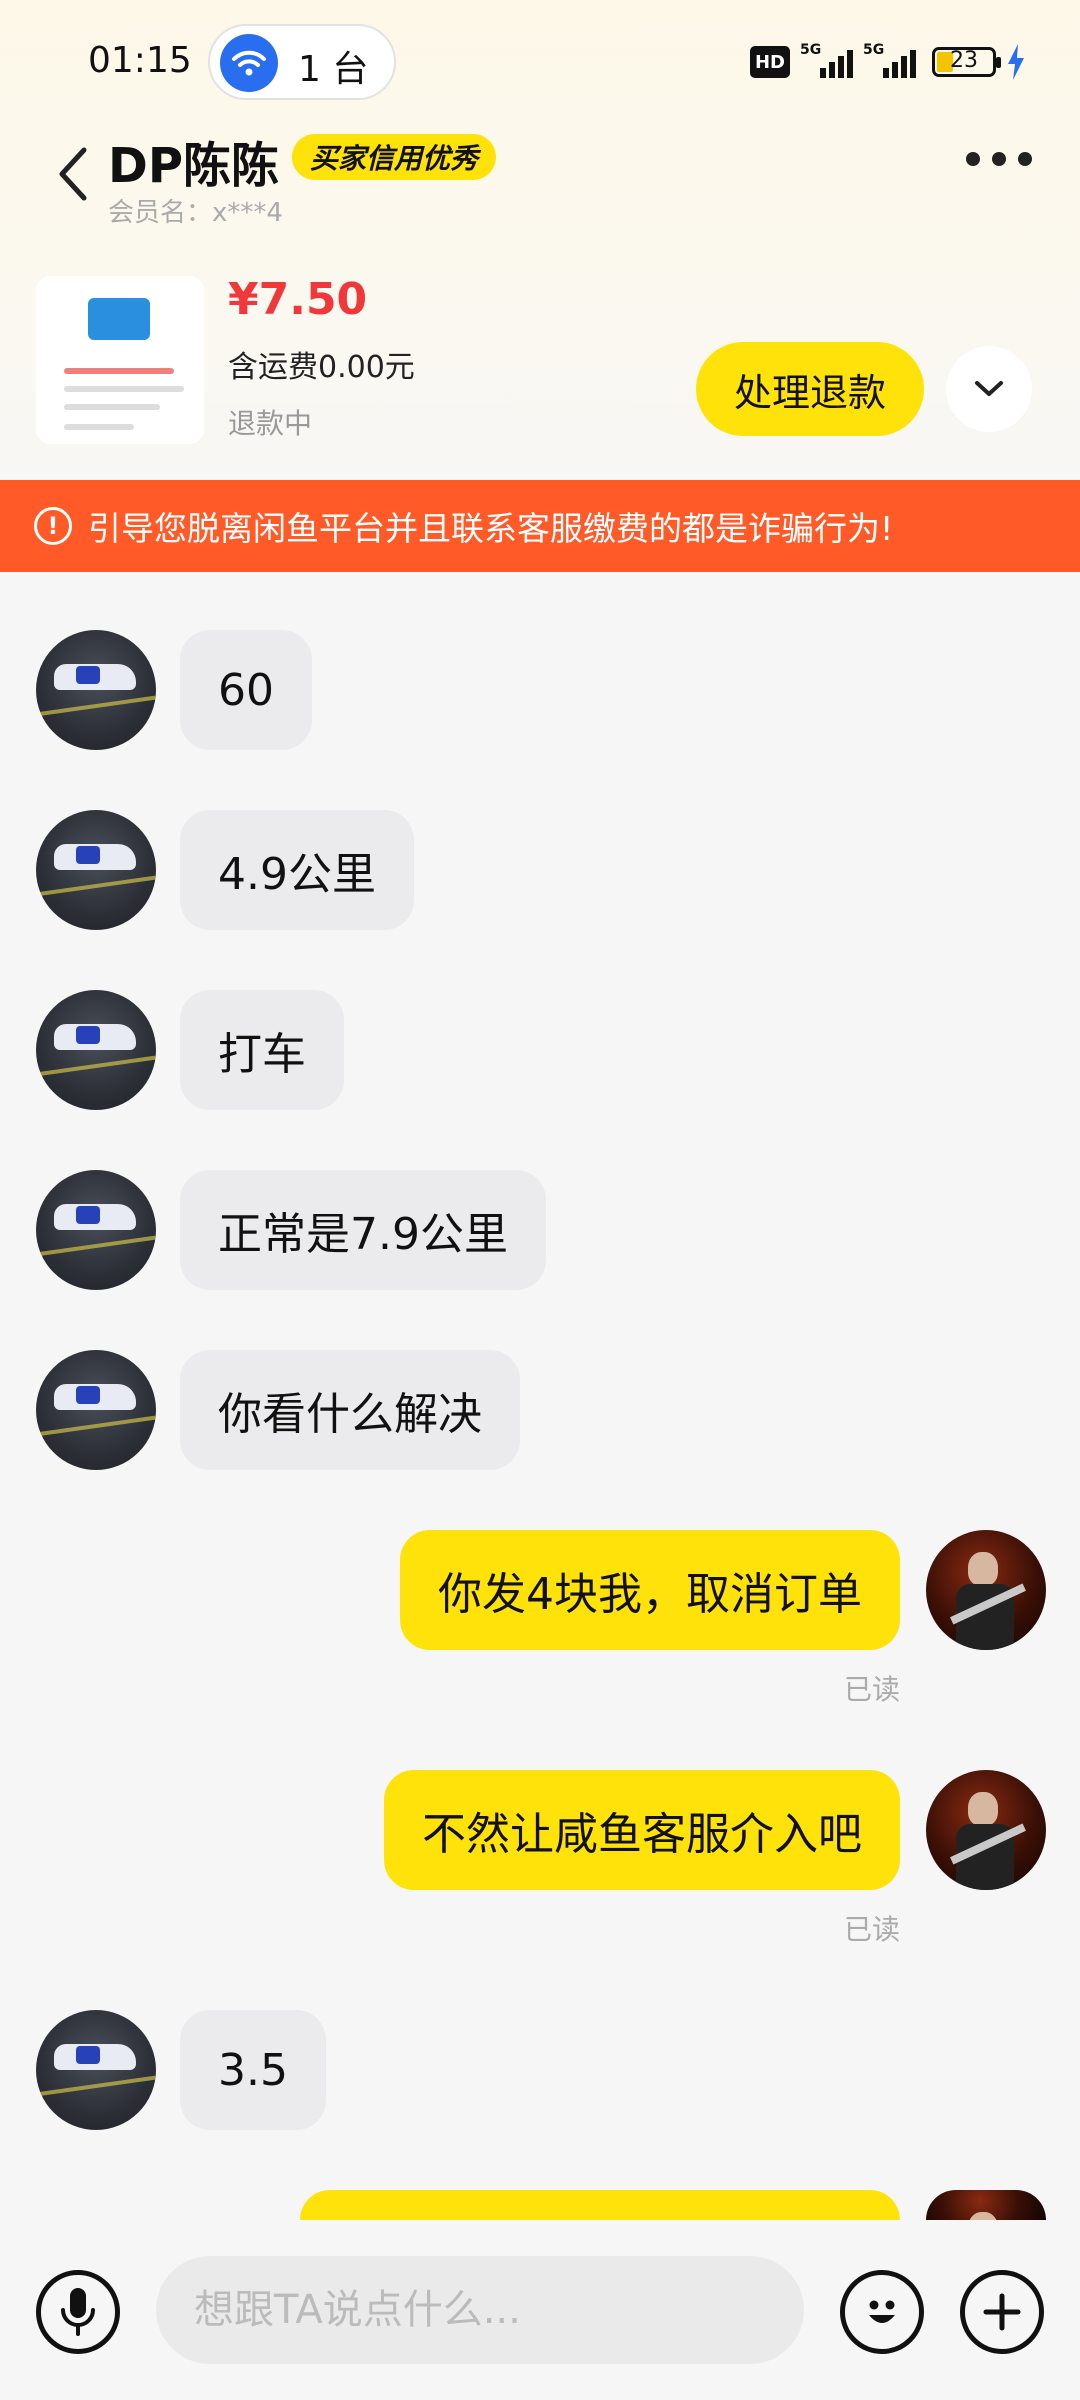 The width and height of the screenshot is (1080, 2400). What do you see at coordinates (1002, 2312) in the screenshot?
I see `plus-icon` at bounding box center [1002, 2312].